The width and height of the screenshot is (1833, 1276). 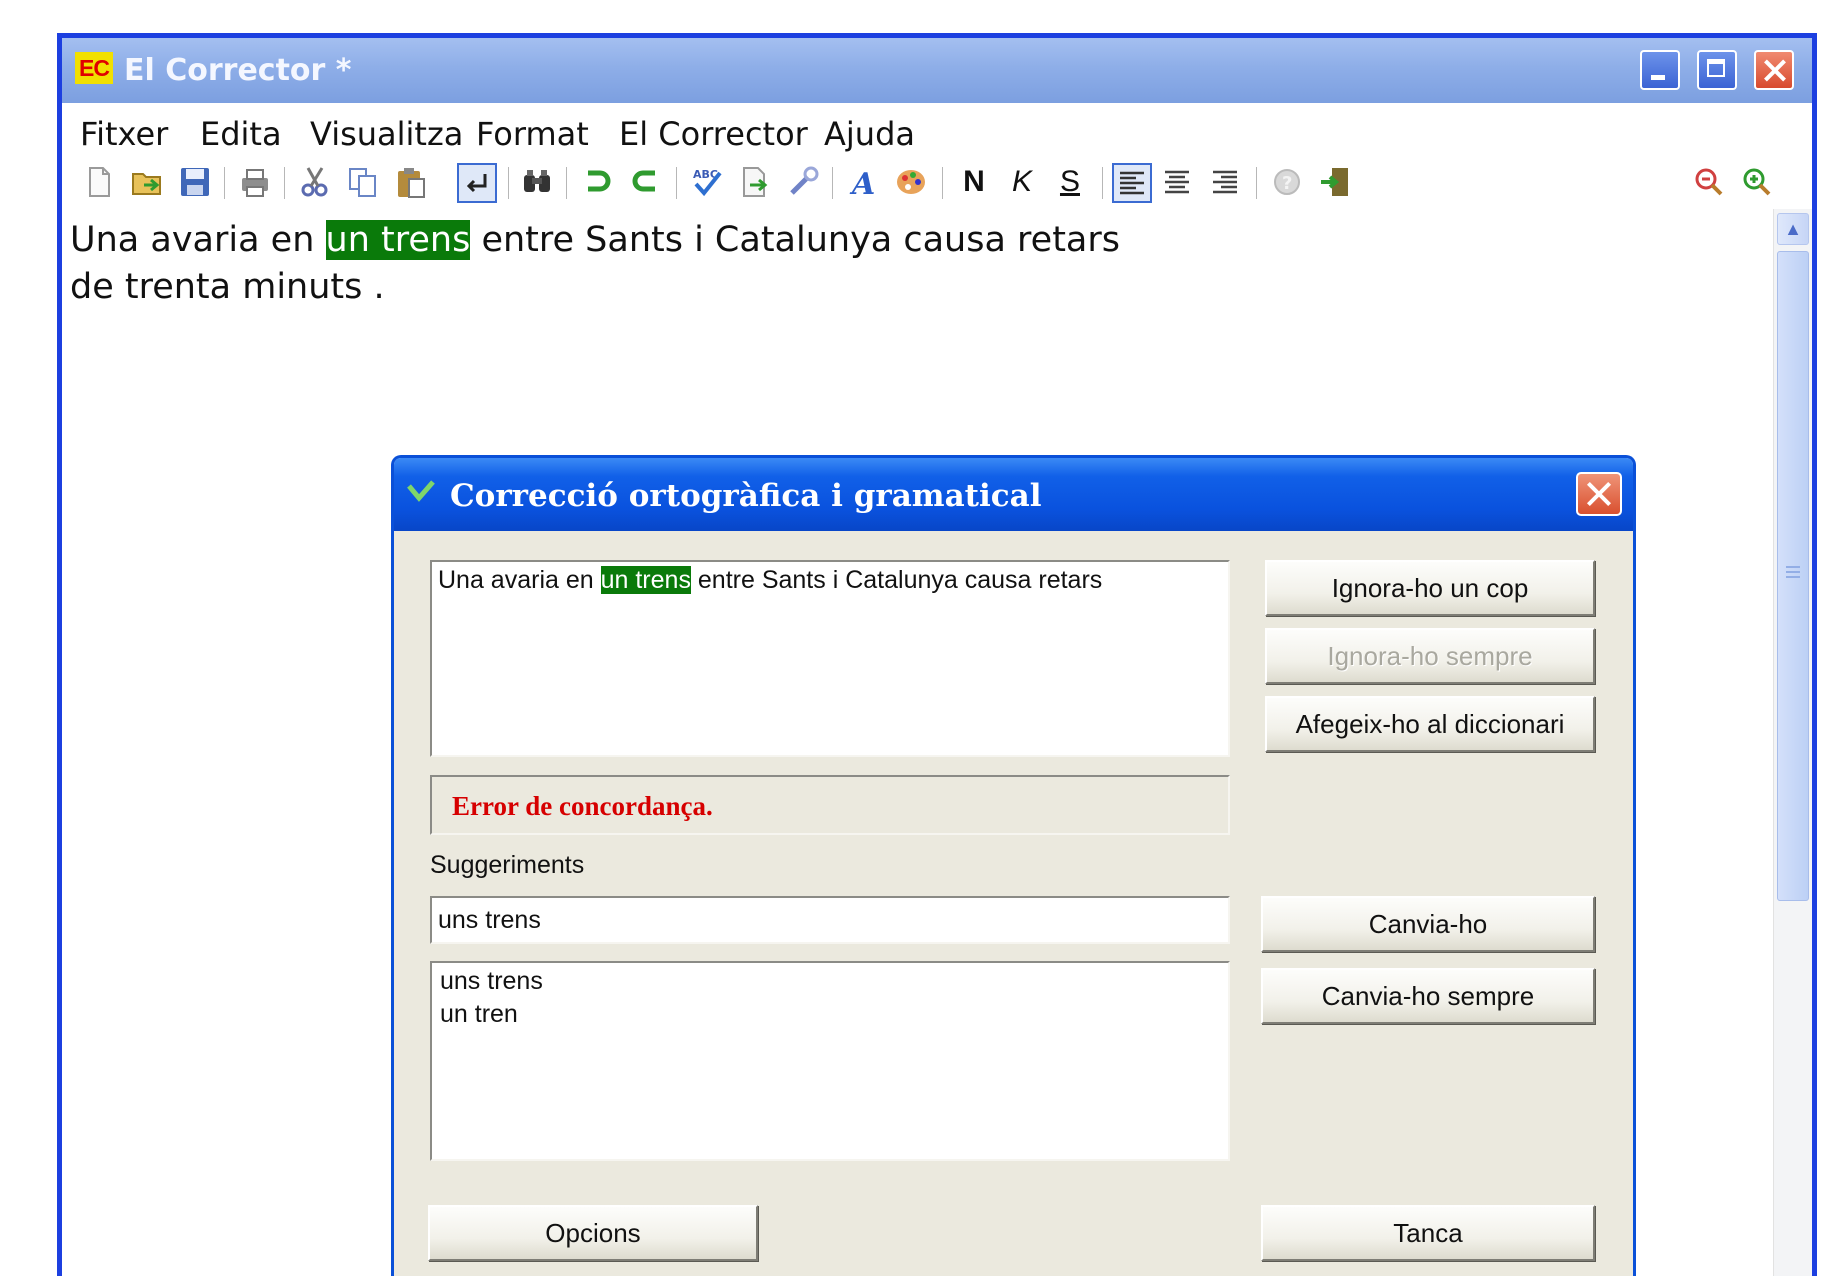 What do you see at coordinates (519, 580) in the screenshot?
I see `context-start: Una avaria en` at bounding box center [519, 580].